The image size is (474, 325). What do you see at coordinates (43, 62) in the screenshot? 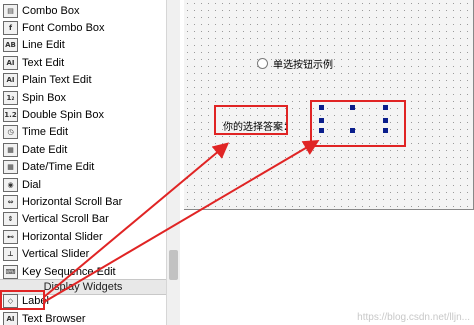
I see `widget-box-item-label: Text Edit` at bounding box center [43, 62].